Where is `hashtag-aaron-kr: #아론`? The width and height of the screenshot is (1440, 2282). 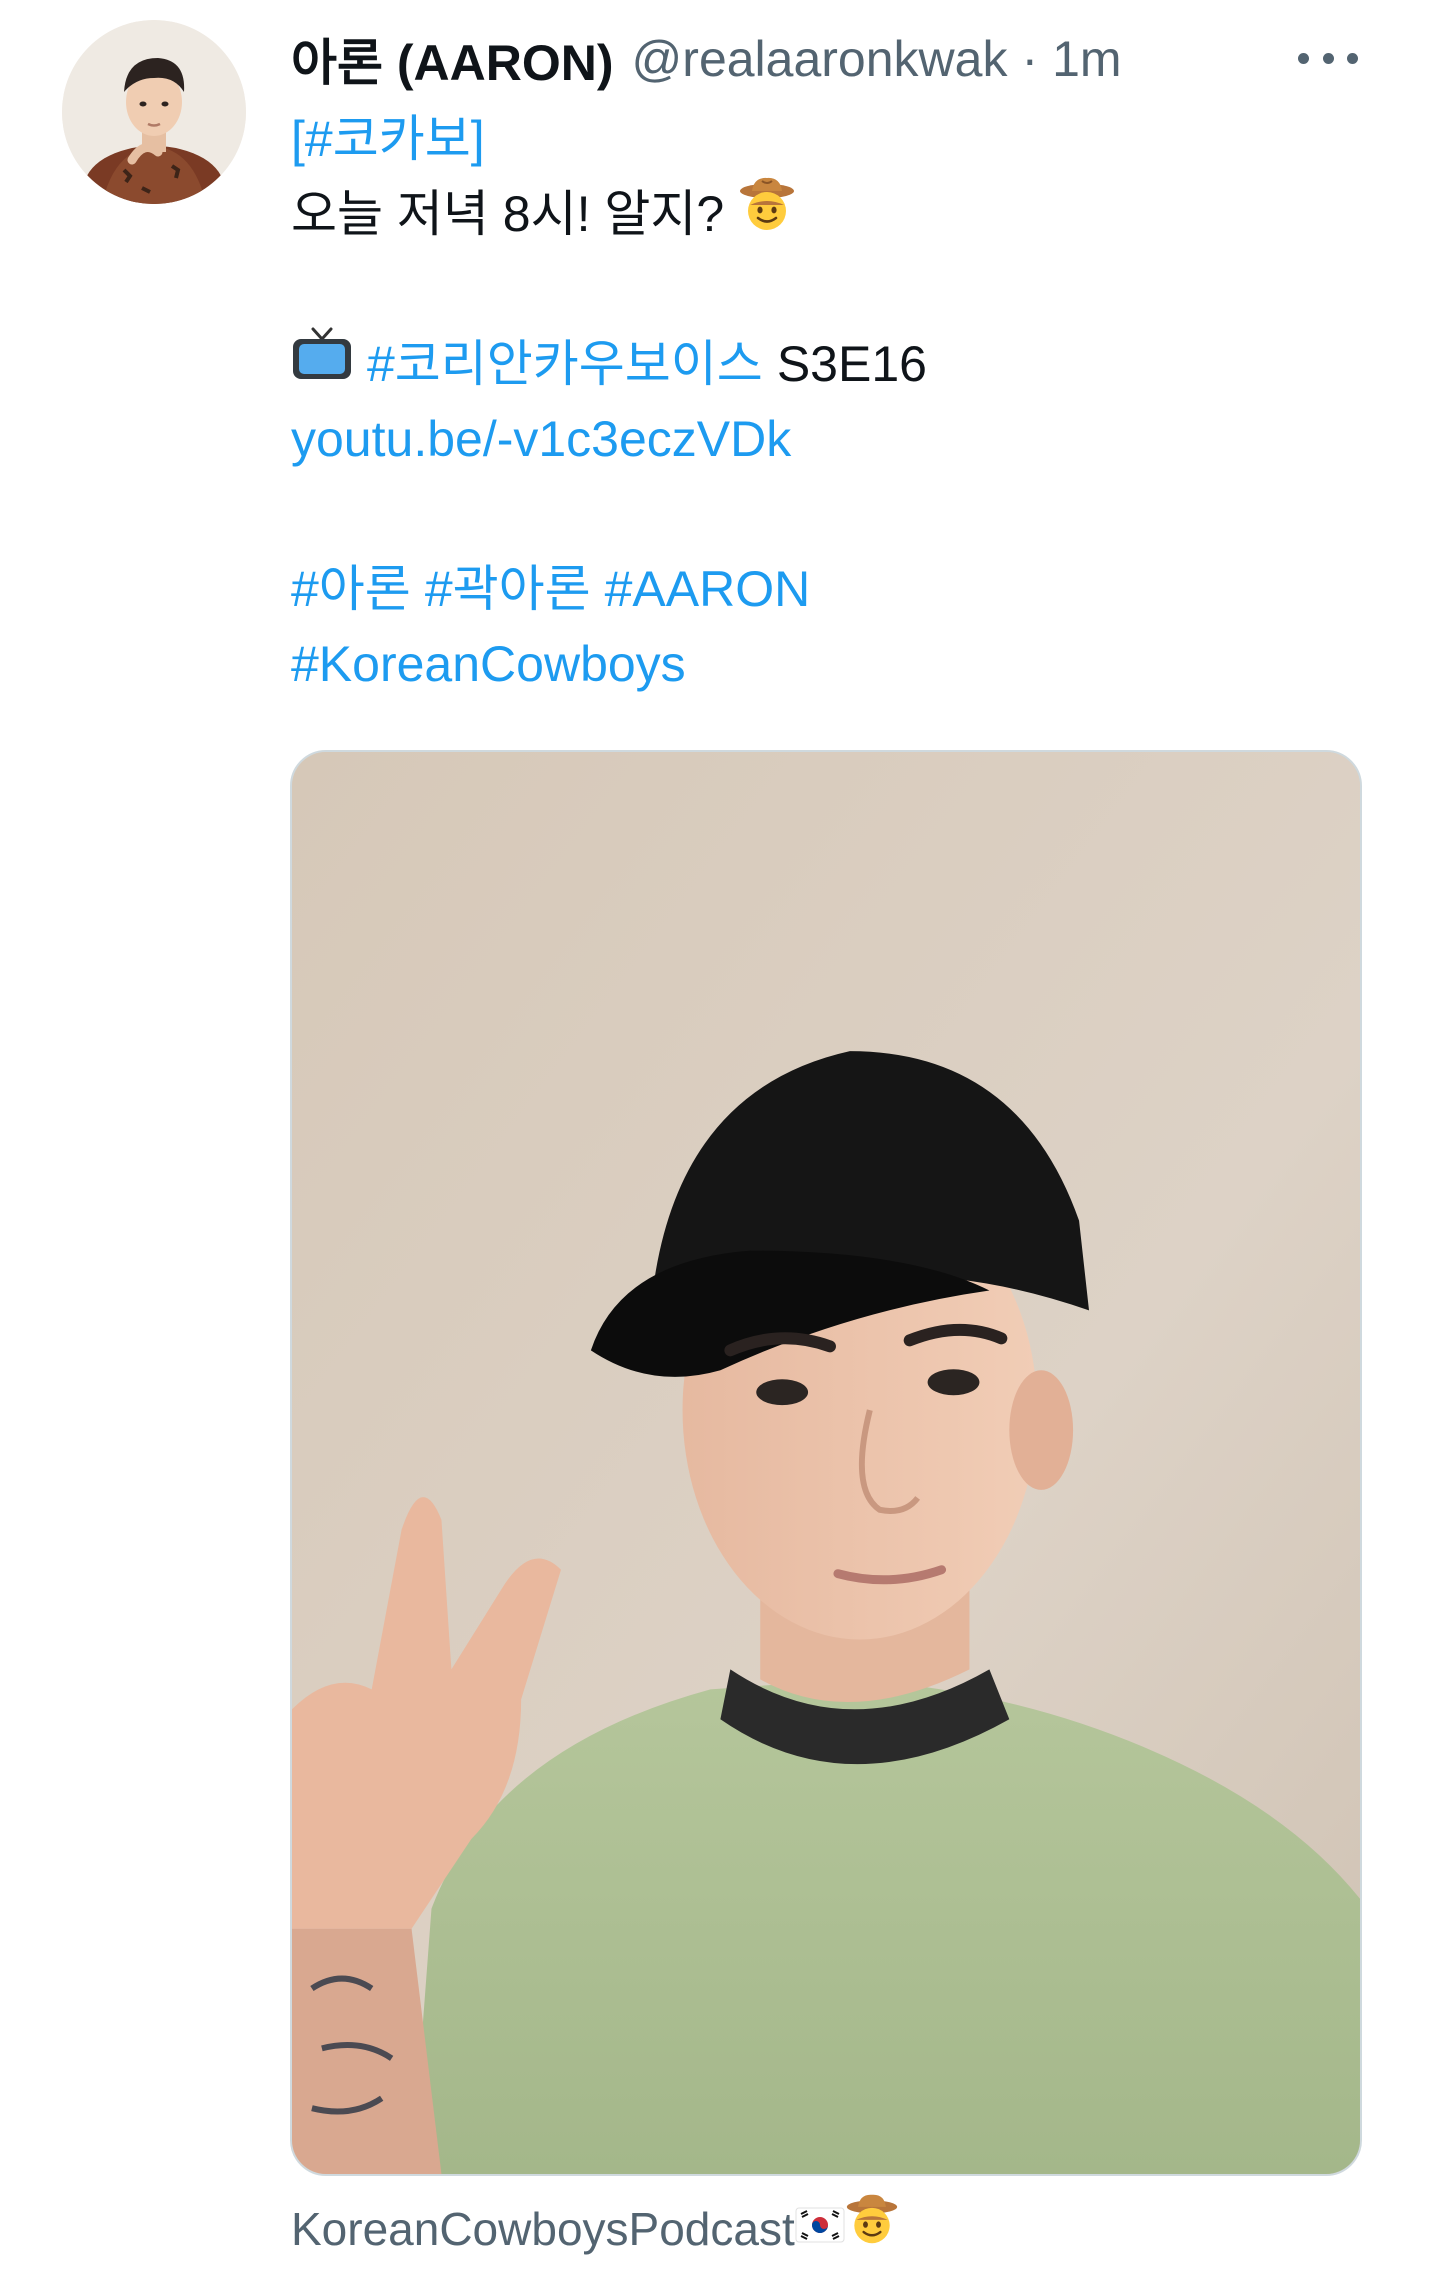
hashtag-aaron-kr: #아론 is located at coordinates (351, 589).